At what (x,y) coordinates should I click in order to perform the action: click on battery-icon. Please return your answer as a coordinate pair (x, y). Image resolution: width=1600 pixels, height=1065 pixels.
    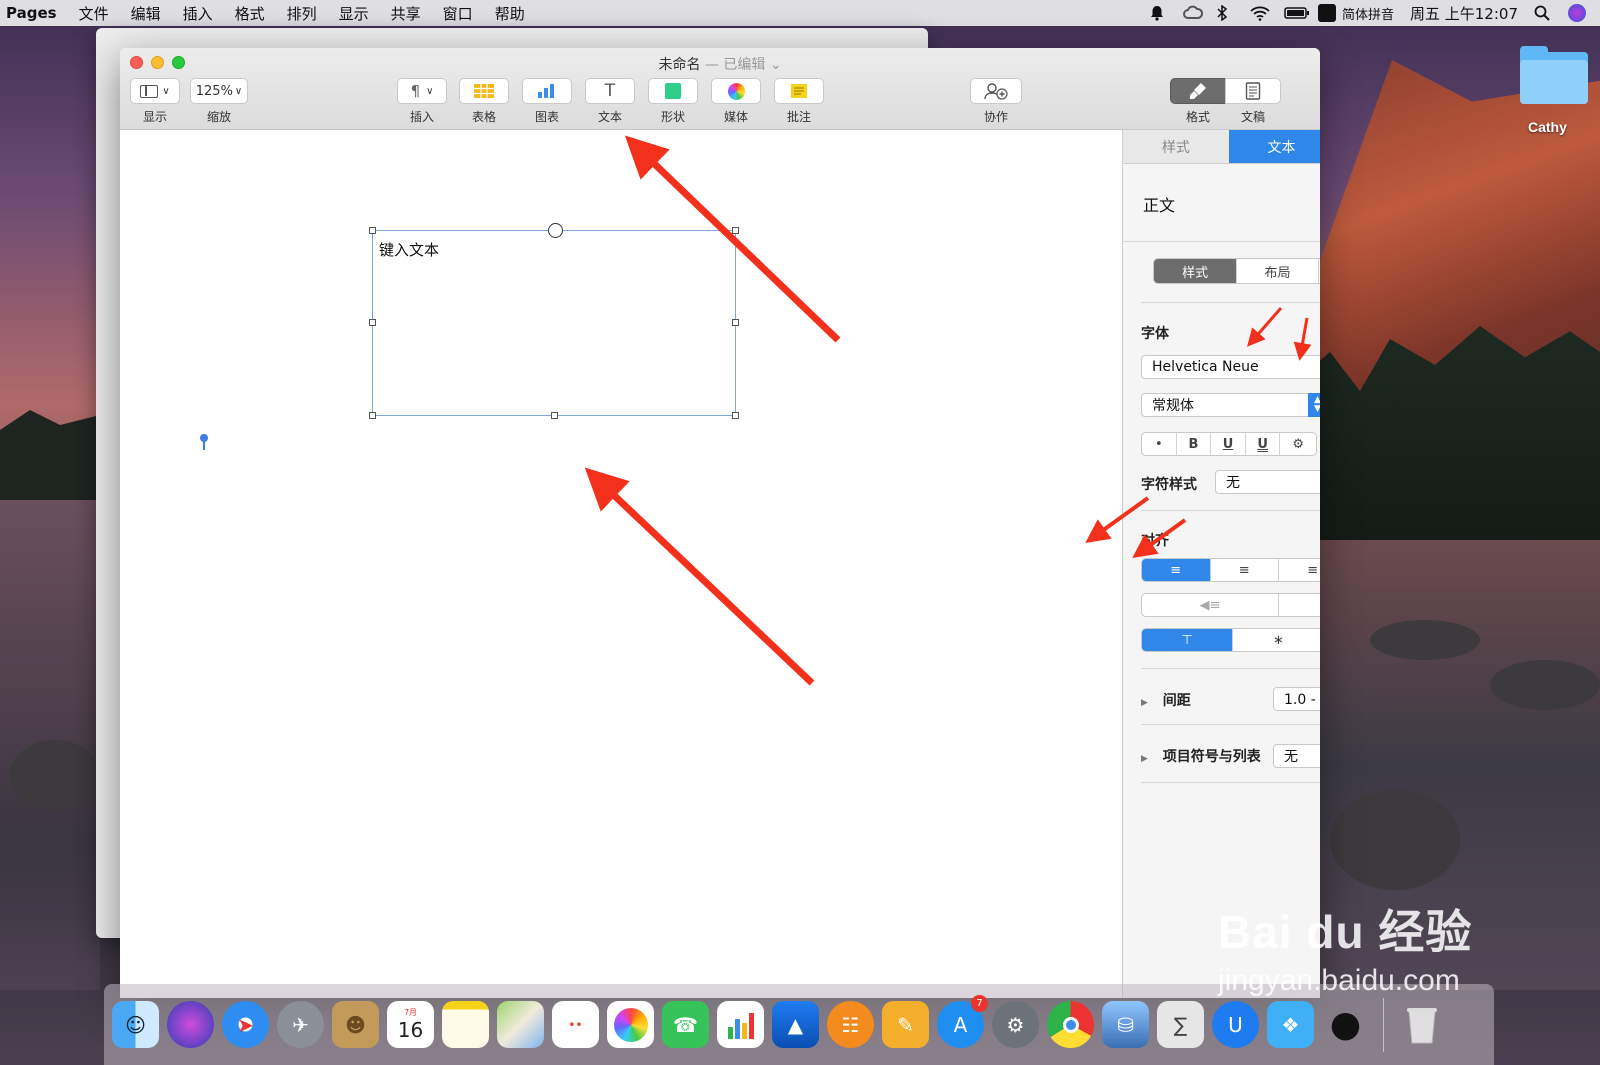
    Looking at the image, I should click on (1296, 13).